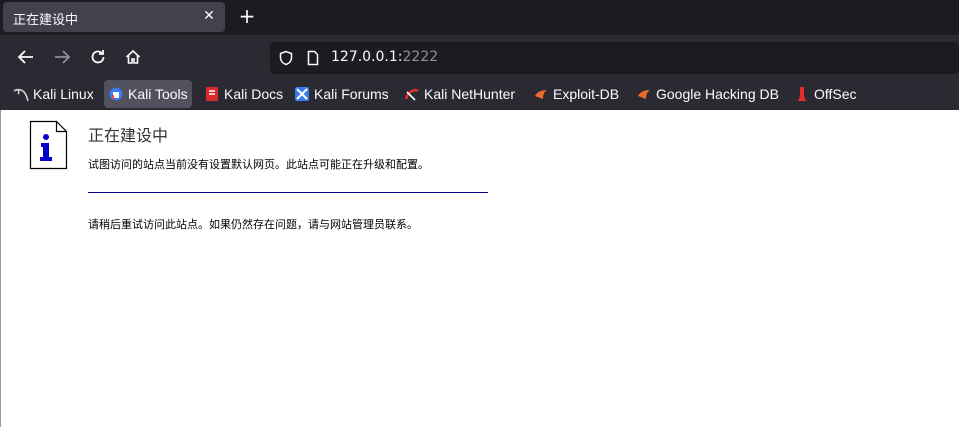 This screenshot has height=427, width=959. I want to click on shield-icon, so click(286, 60).